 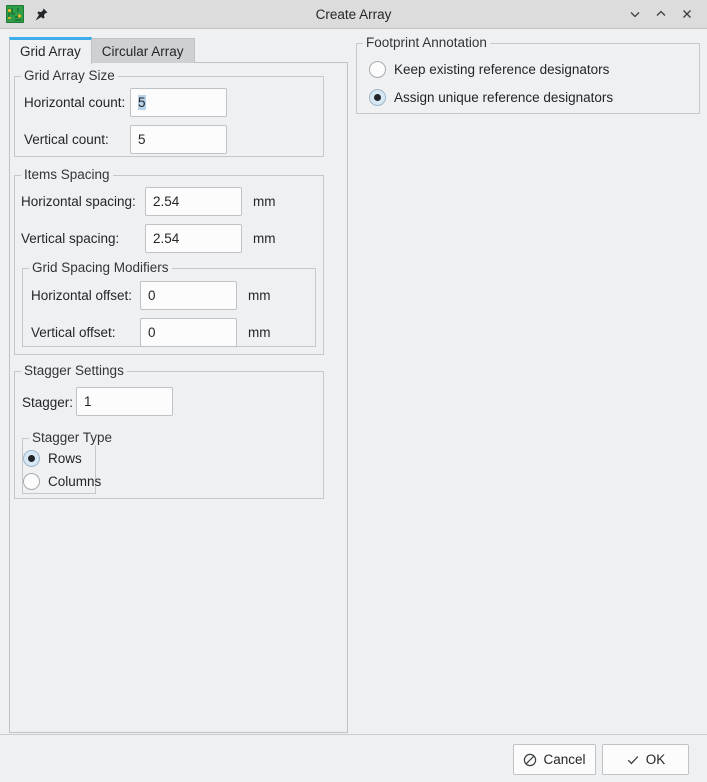 What do you see at coordinates (48, 402) in the screenshot?
I see `stagger-label: Stagger:` at bounding box center [48, 402].